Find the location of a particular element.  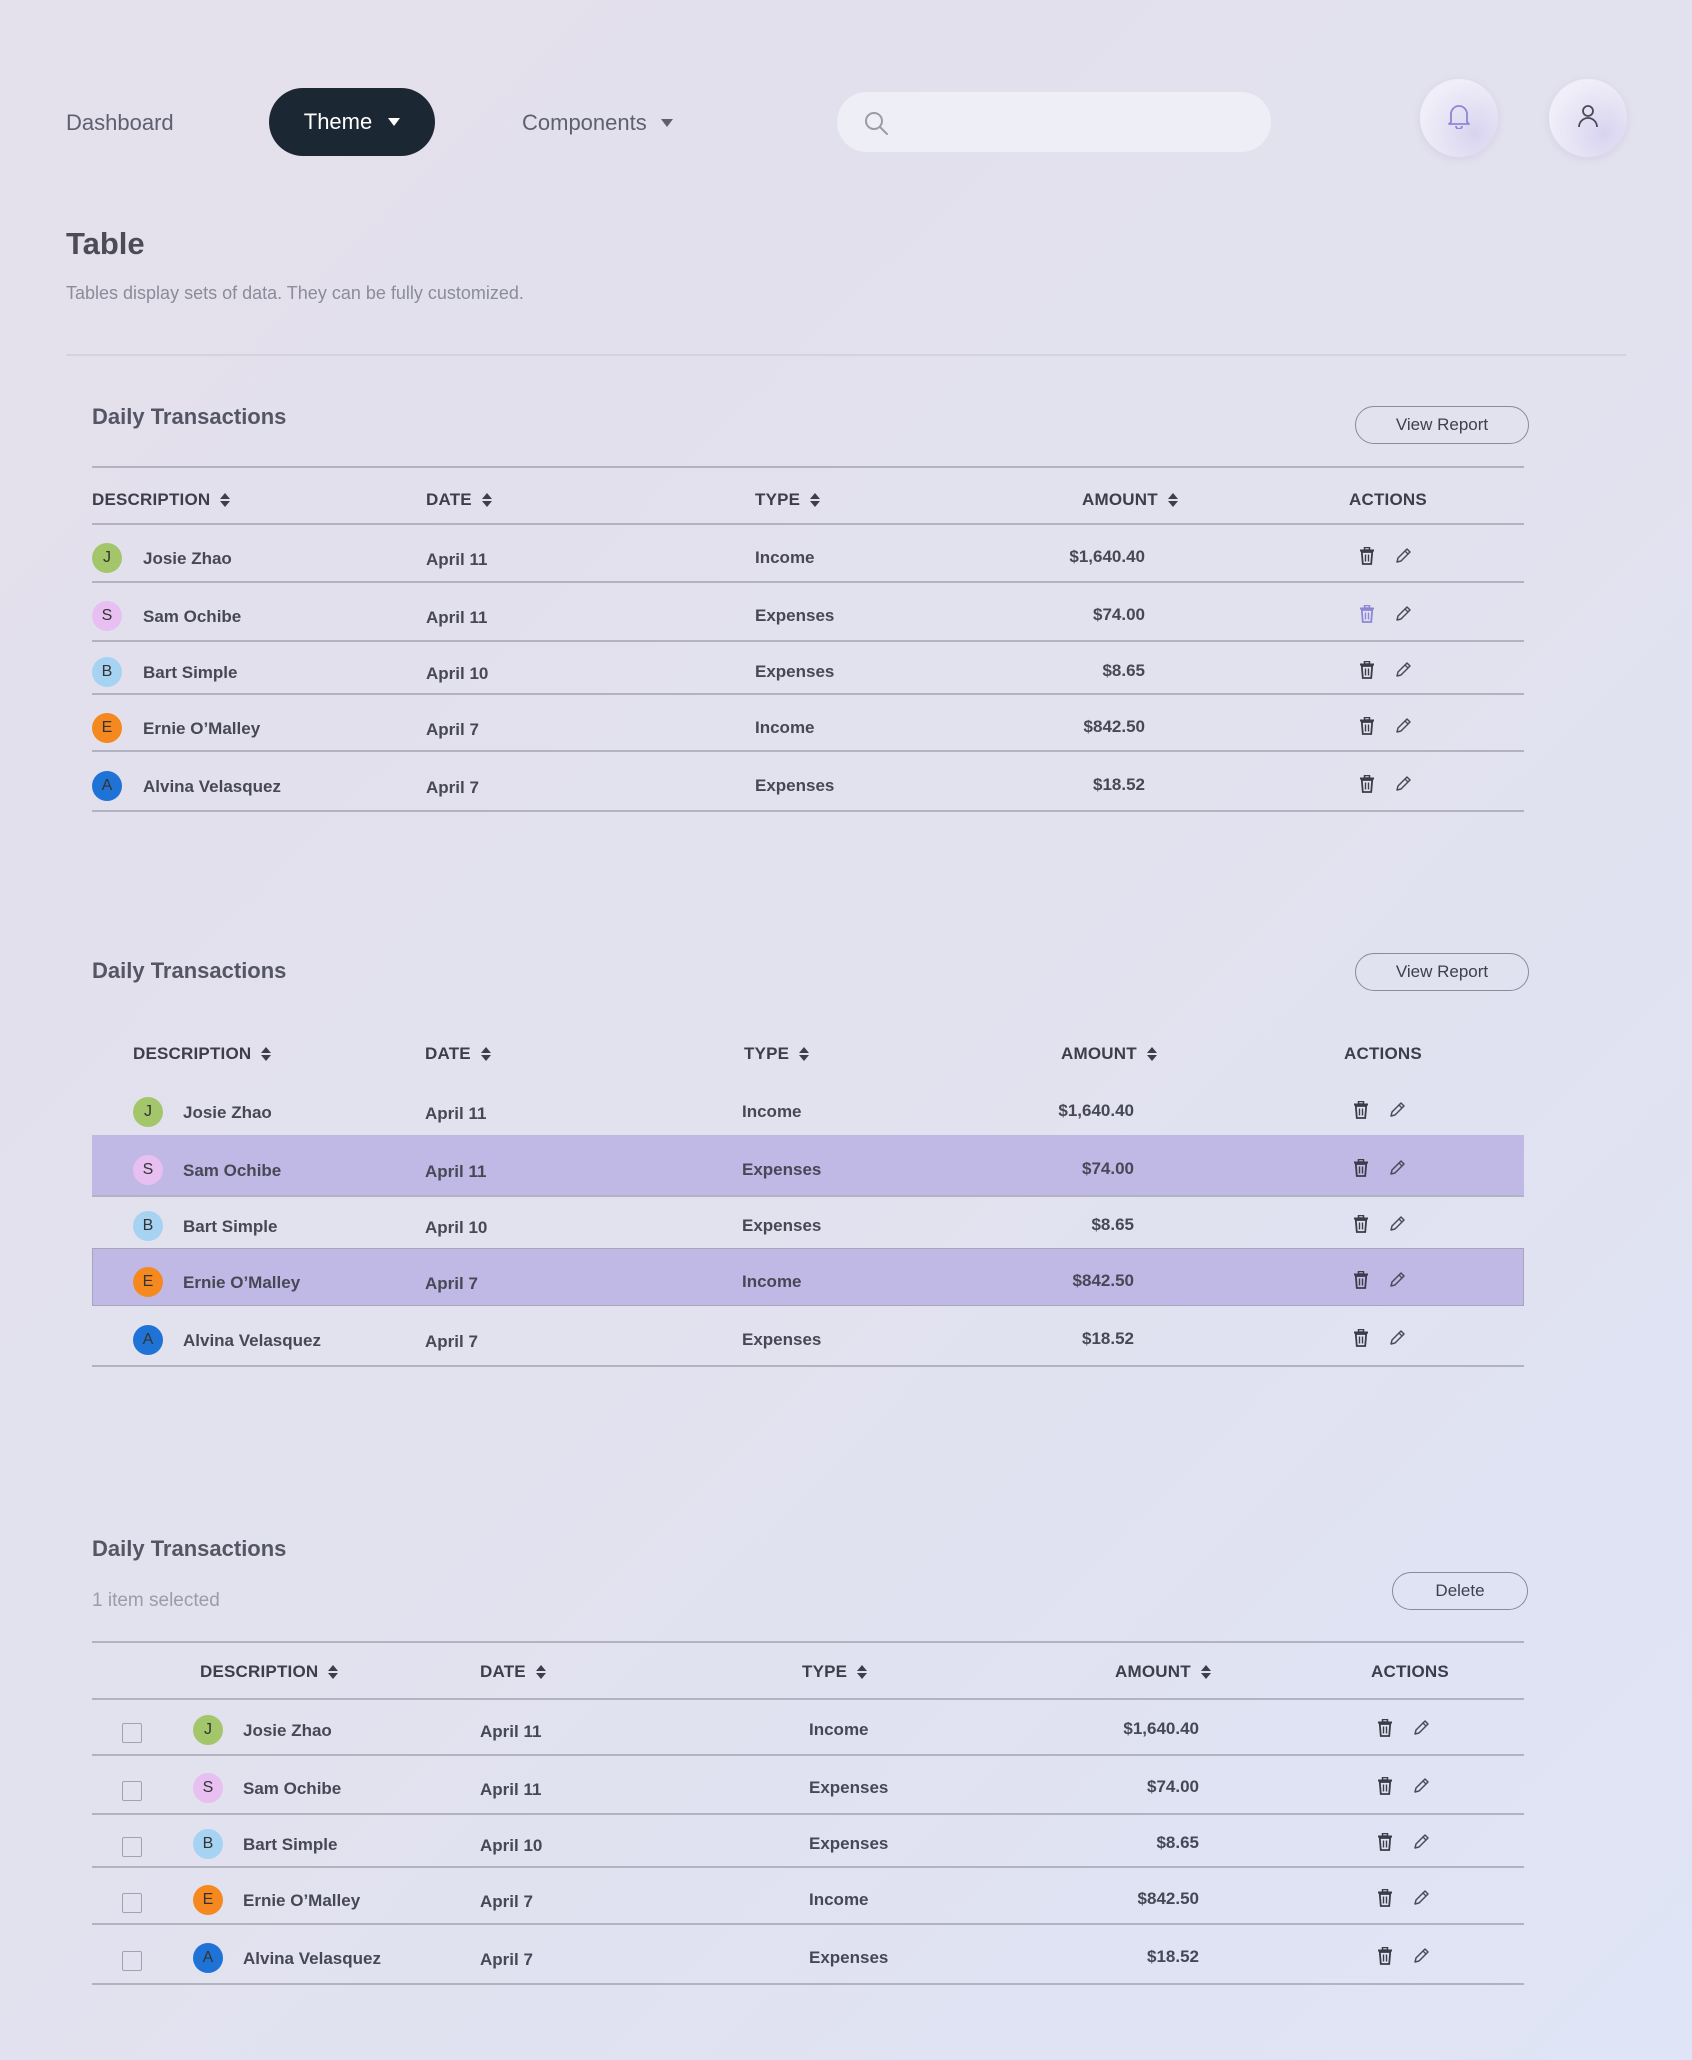

type-cell: Income is located at coordinates (839, 1899).